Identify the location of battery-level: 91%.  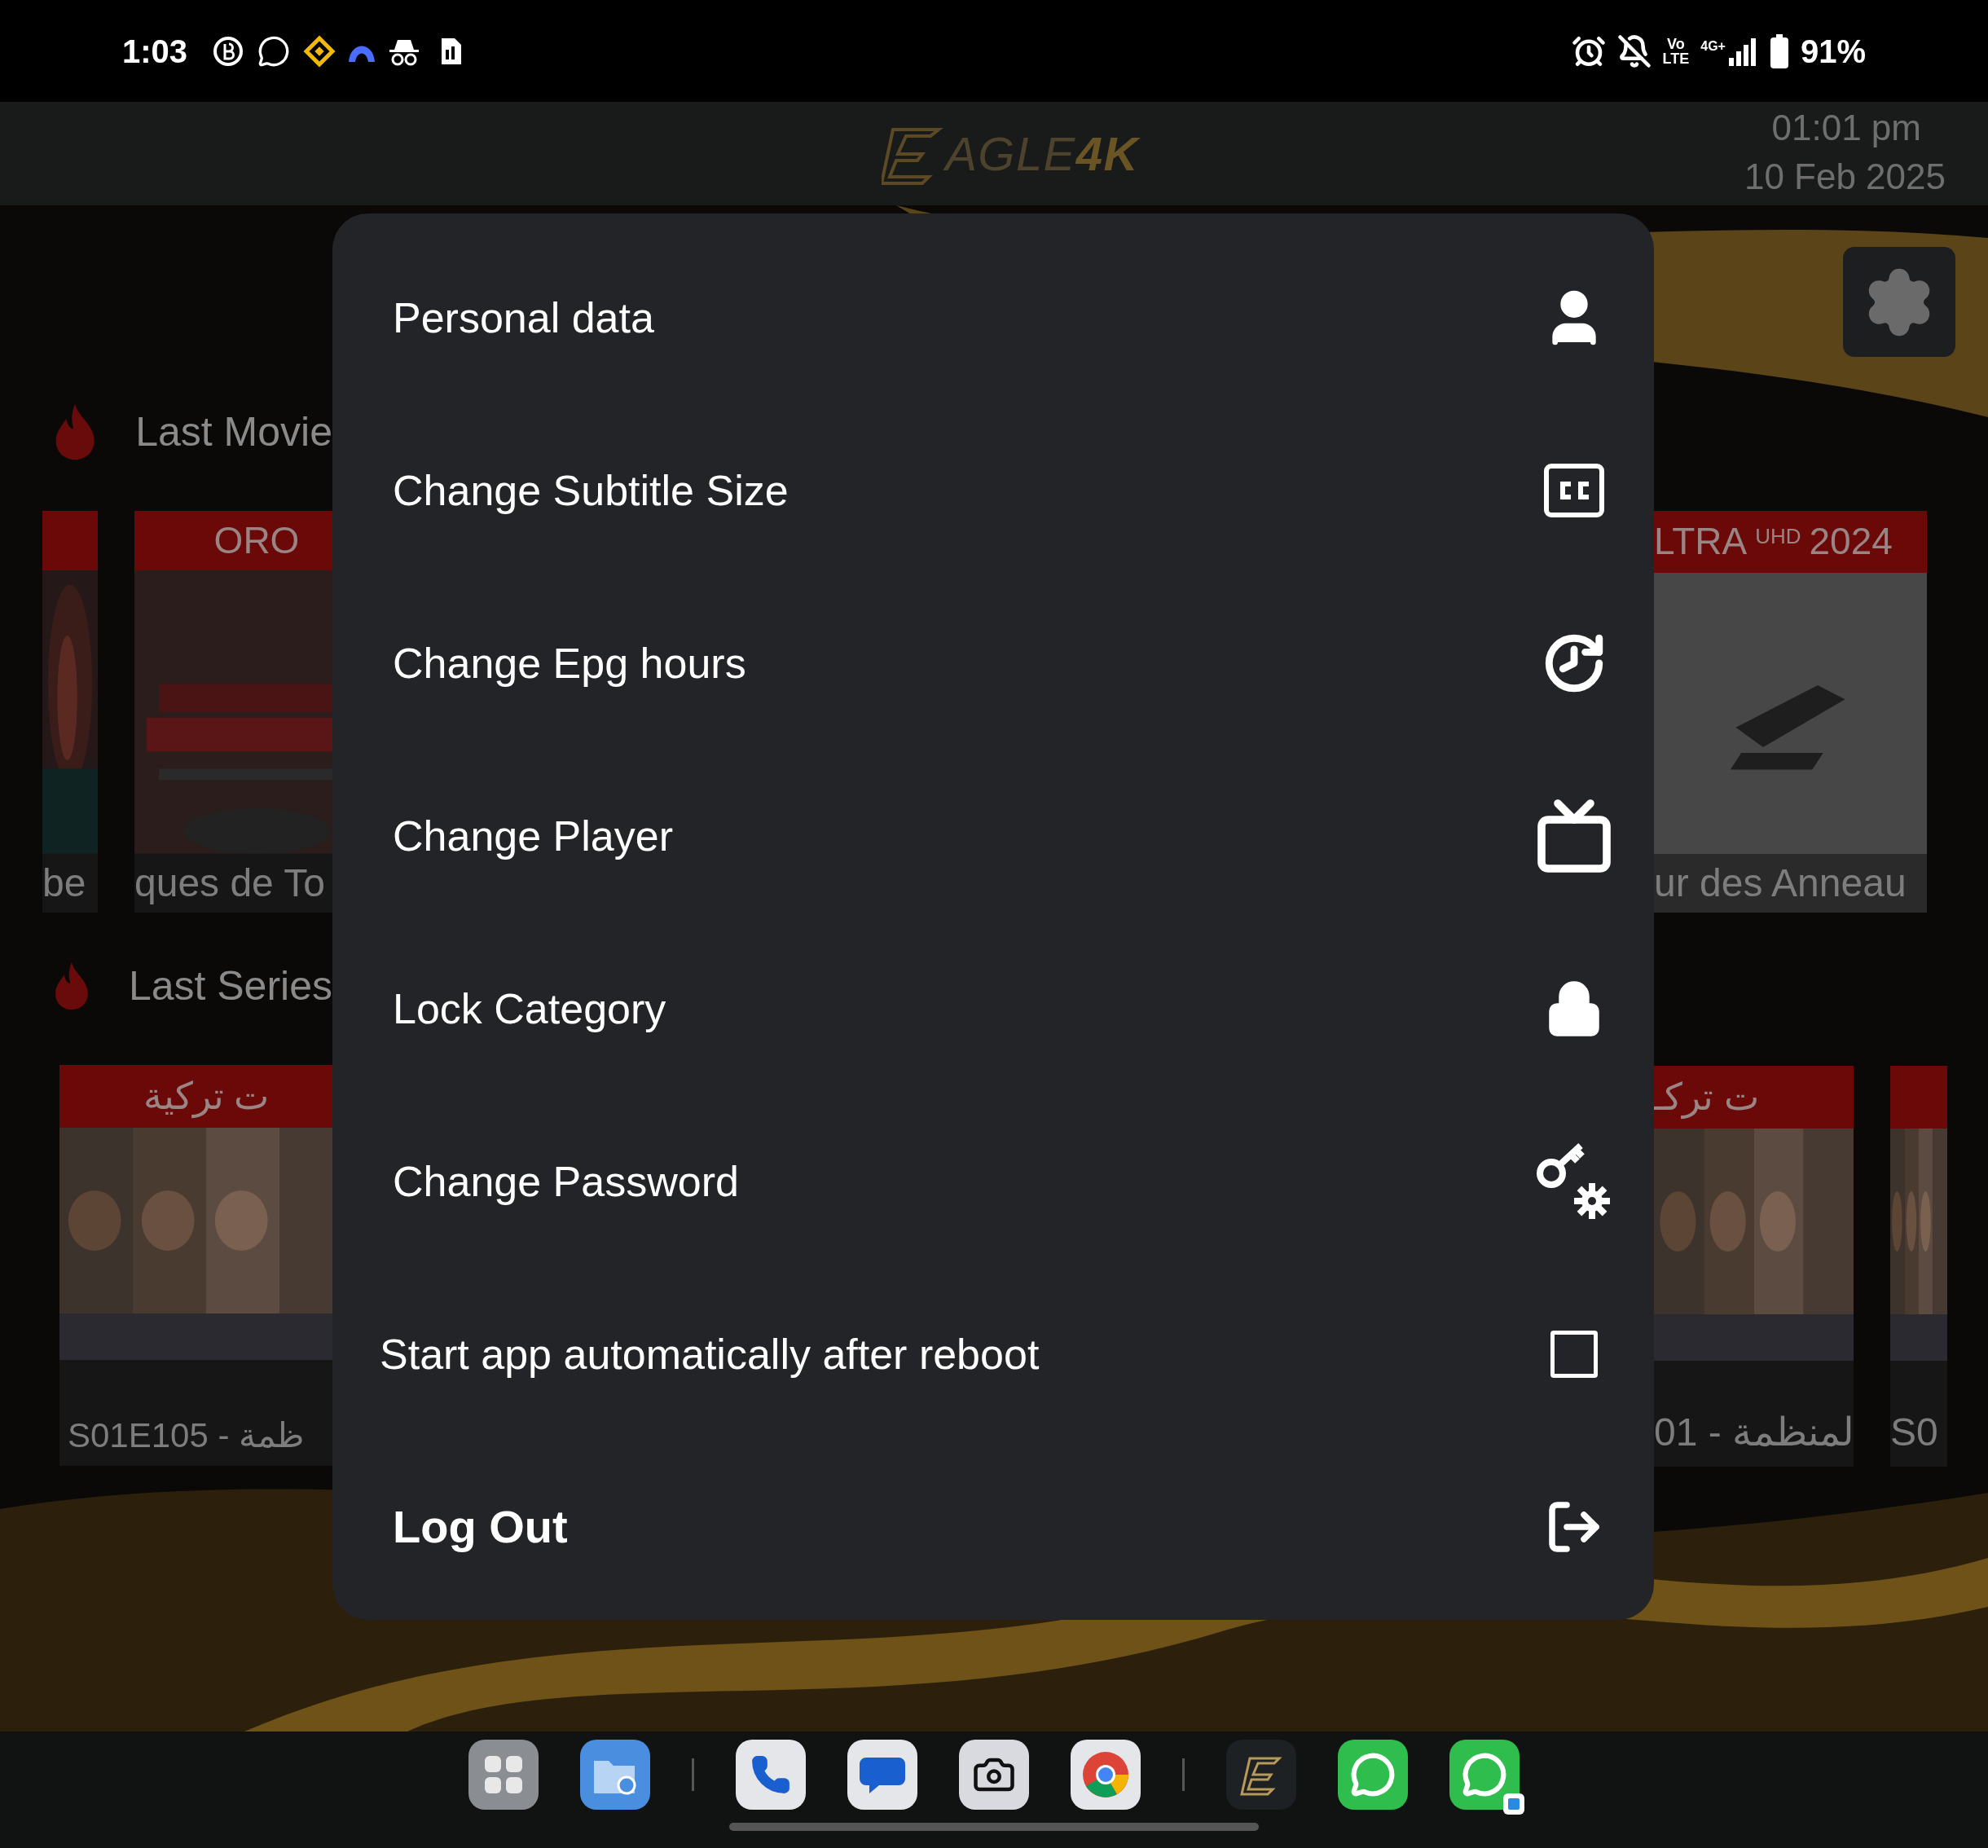
(1833, 51).